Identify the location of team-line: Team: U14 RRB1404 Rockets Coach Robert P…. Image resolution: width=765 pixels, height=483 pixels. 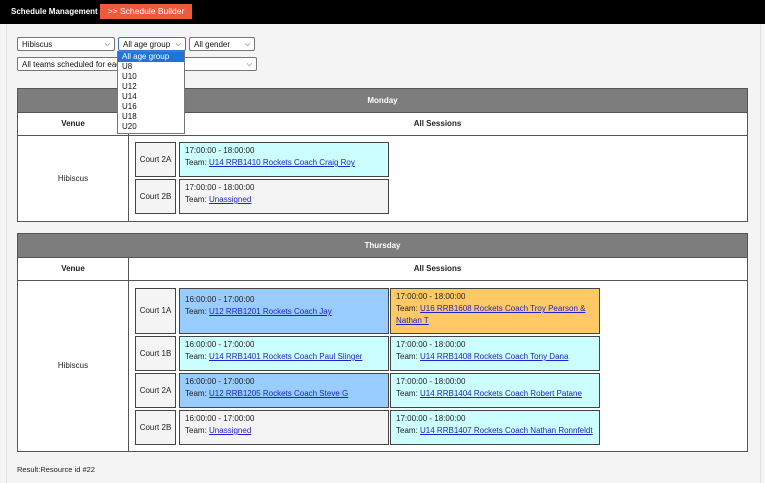
(495, 394).